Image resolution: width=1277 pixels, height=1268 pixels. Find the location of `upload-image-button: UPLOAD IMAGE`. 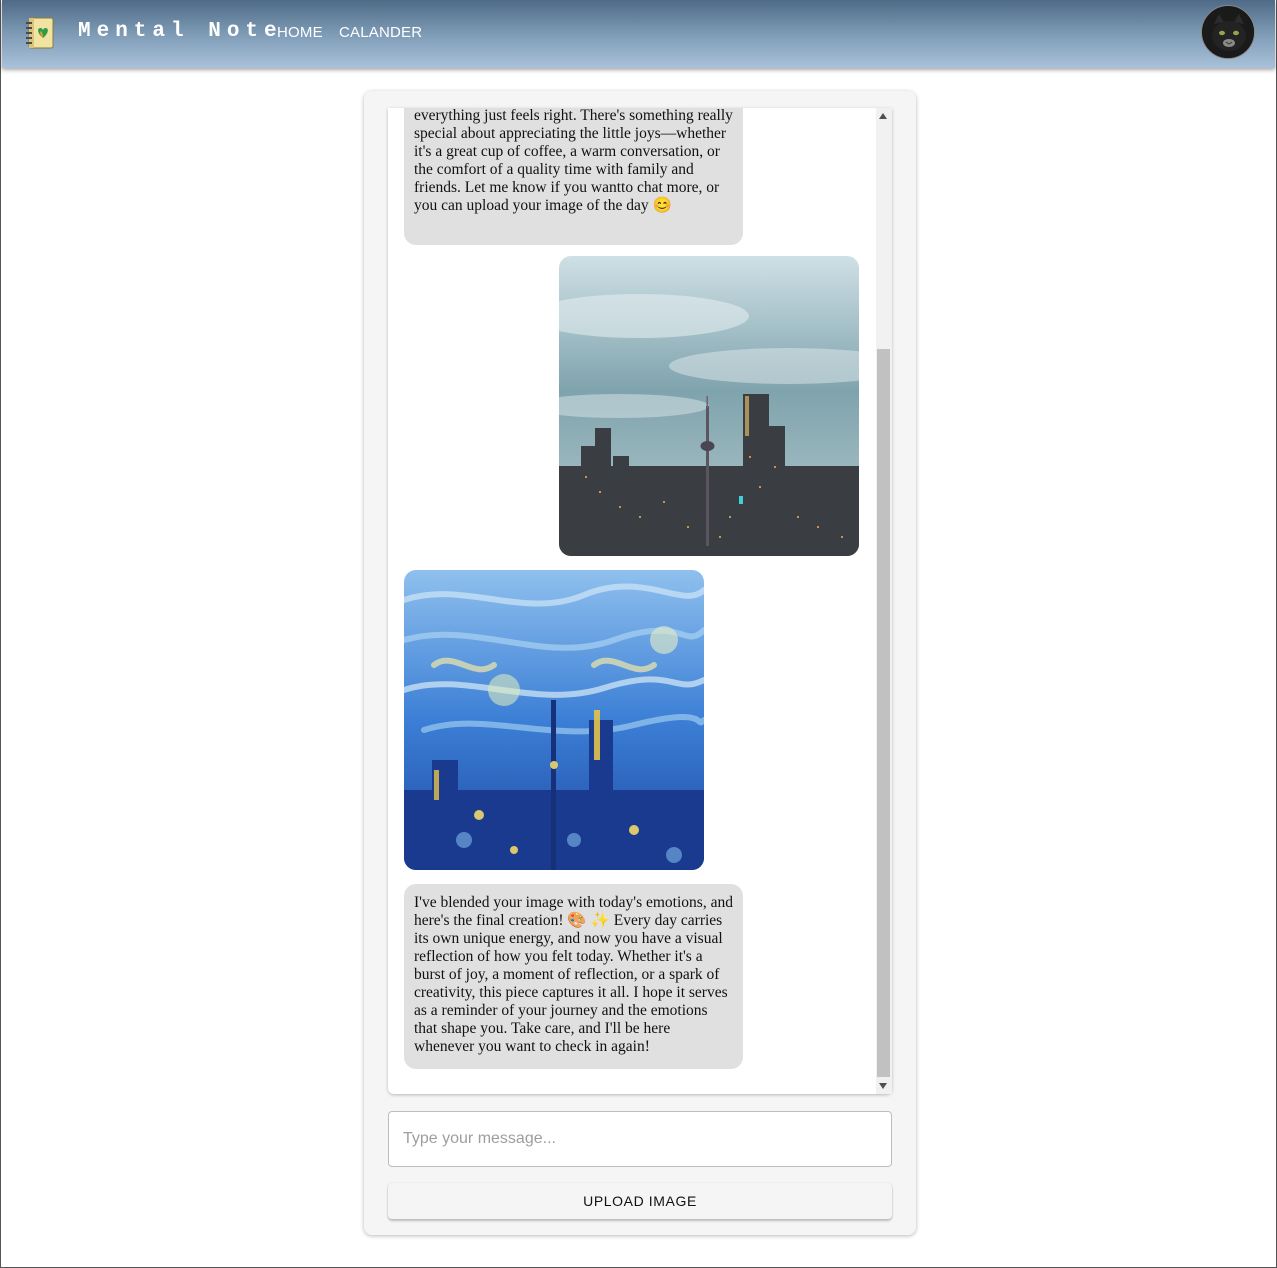

upload-image-button: UPLOAD IMAGE is located at coordinates (640, 1201).